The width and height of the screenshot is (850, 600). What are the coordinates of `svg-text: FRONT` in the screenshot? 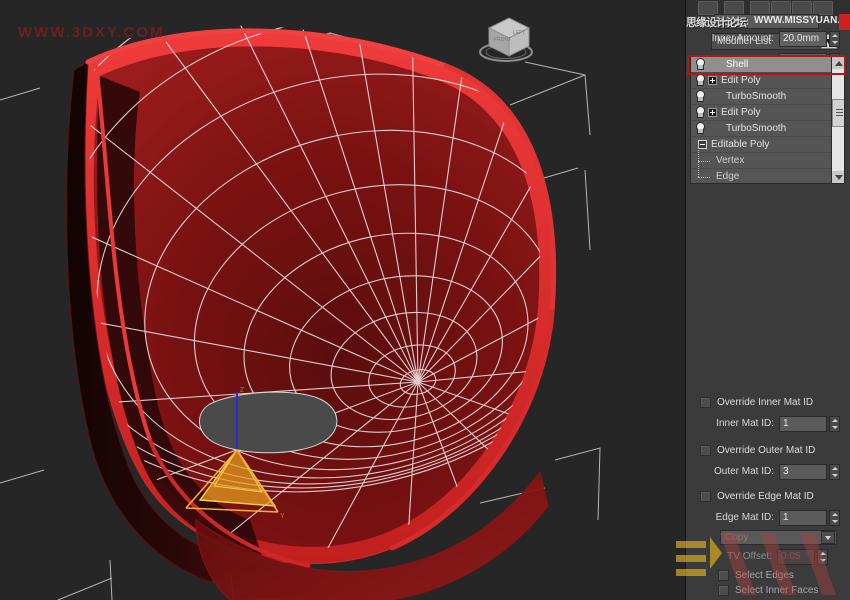 It's located at (502, 40).